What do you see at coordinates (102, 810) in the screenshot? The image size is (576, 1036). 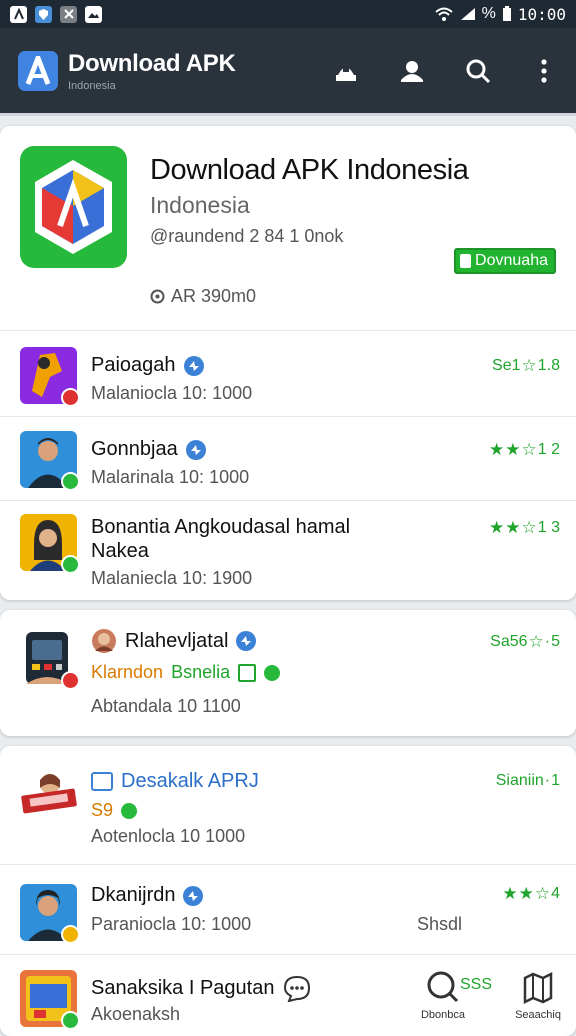 I see `tag-orange: S9` at bounding box center [102, 810].